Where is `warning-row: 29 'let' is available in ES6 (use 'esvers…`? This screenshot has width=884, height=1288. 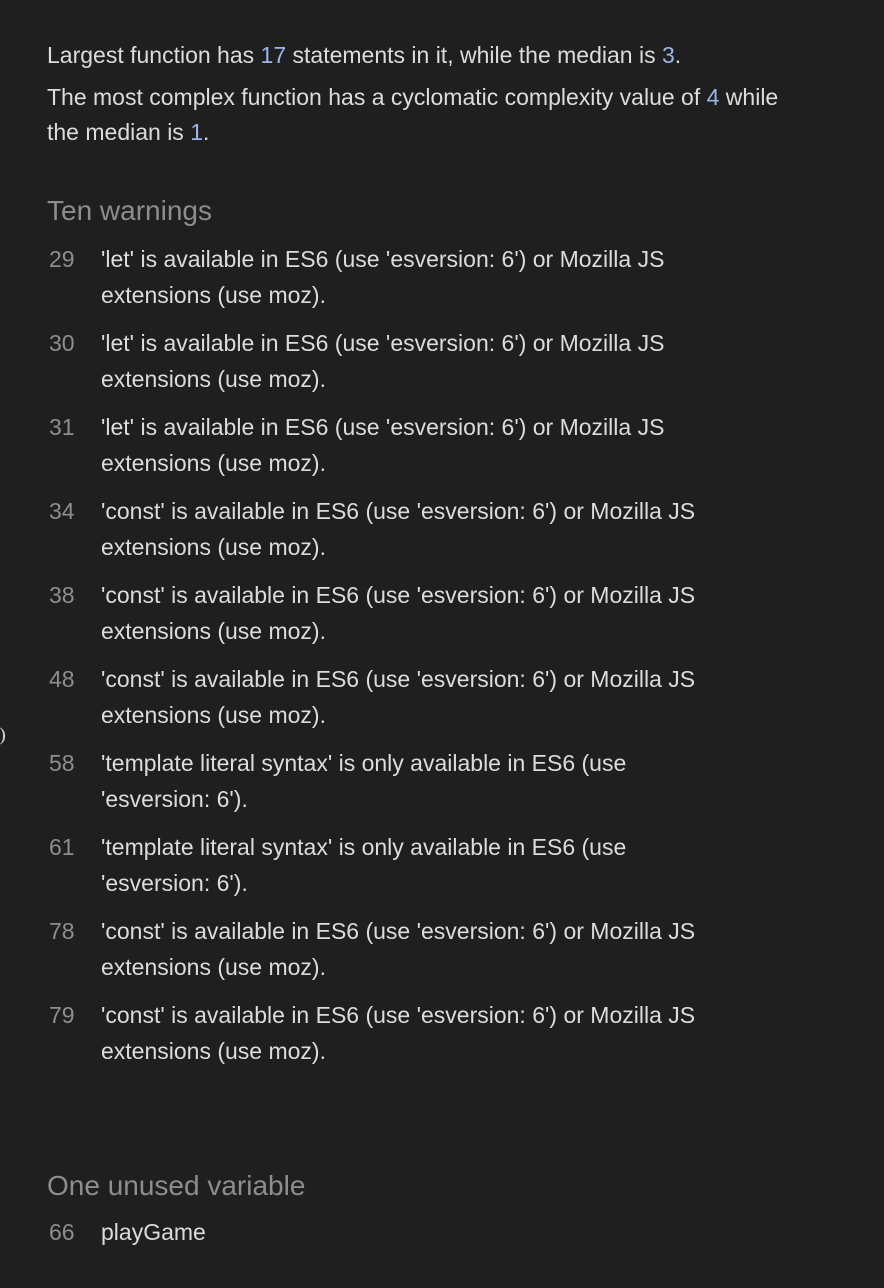
warning-row: 29 'let' is available in ES6 (use 'esvers… is located at coordinates (427, 277).